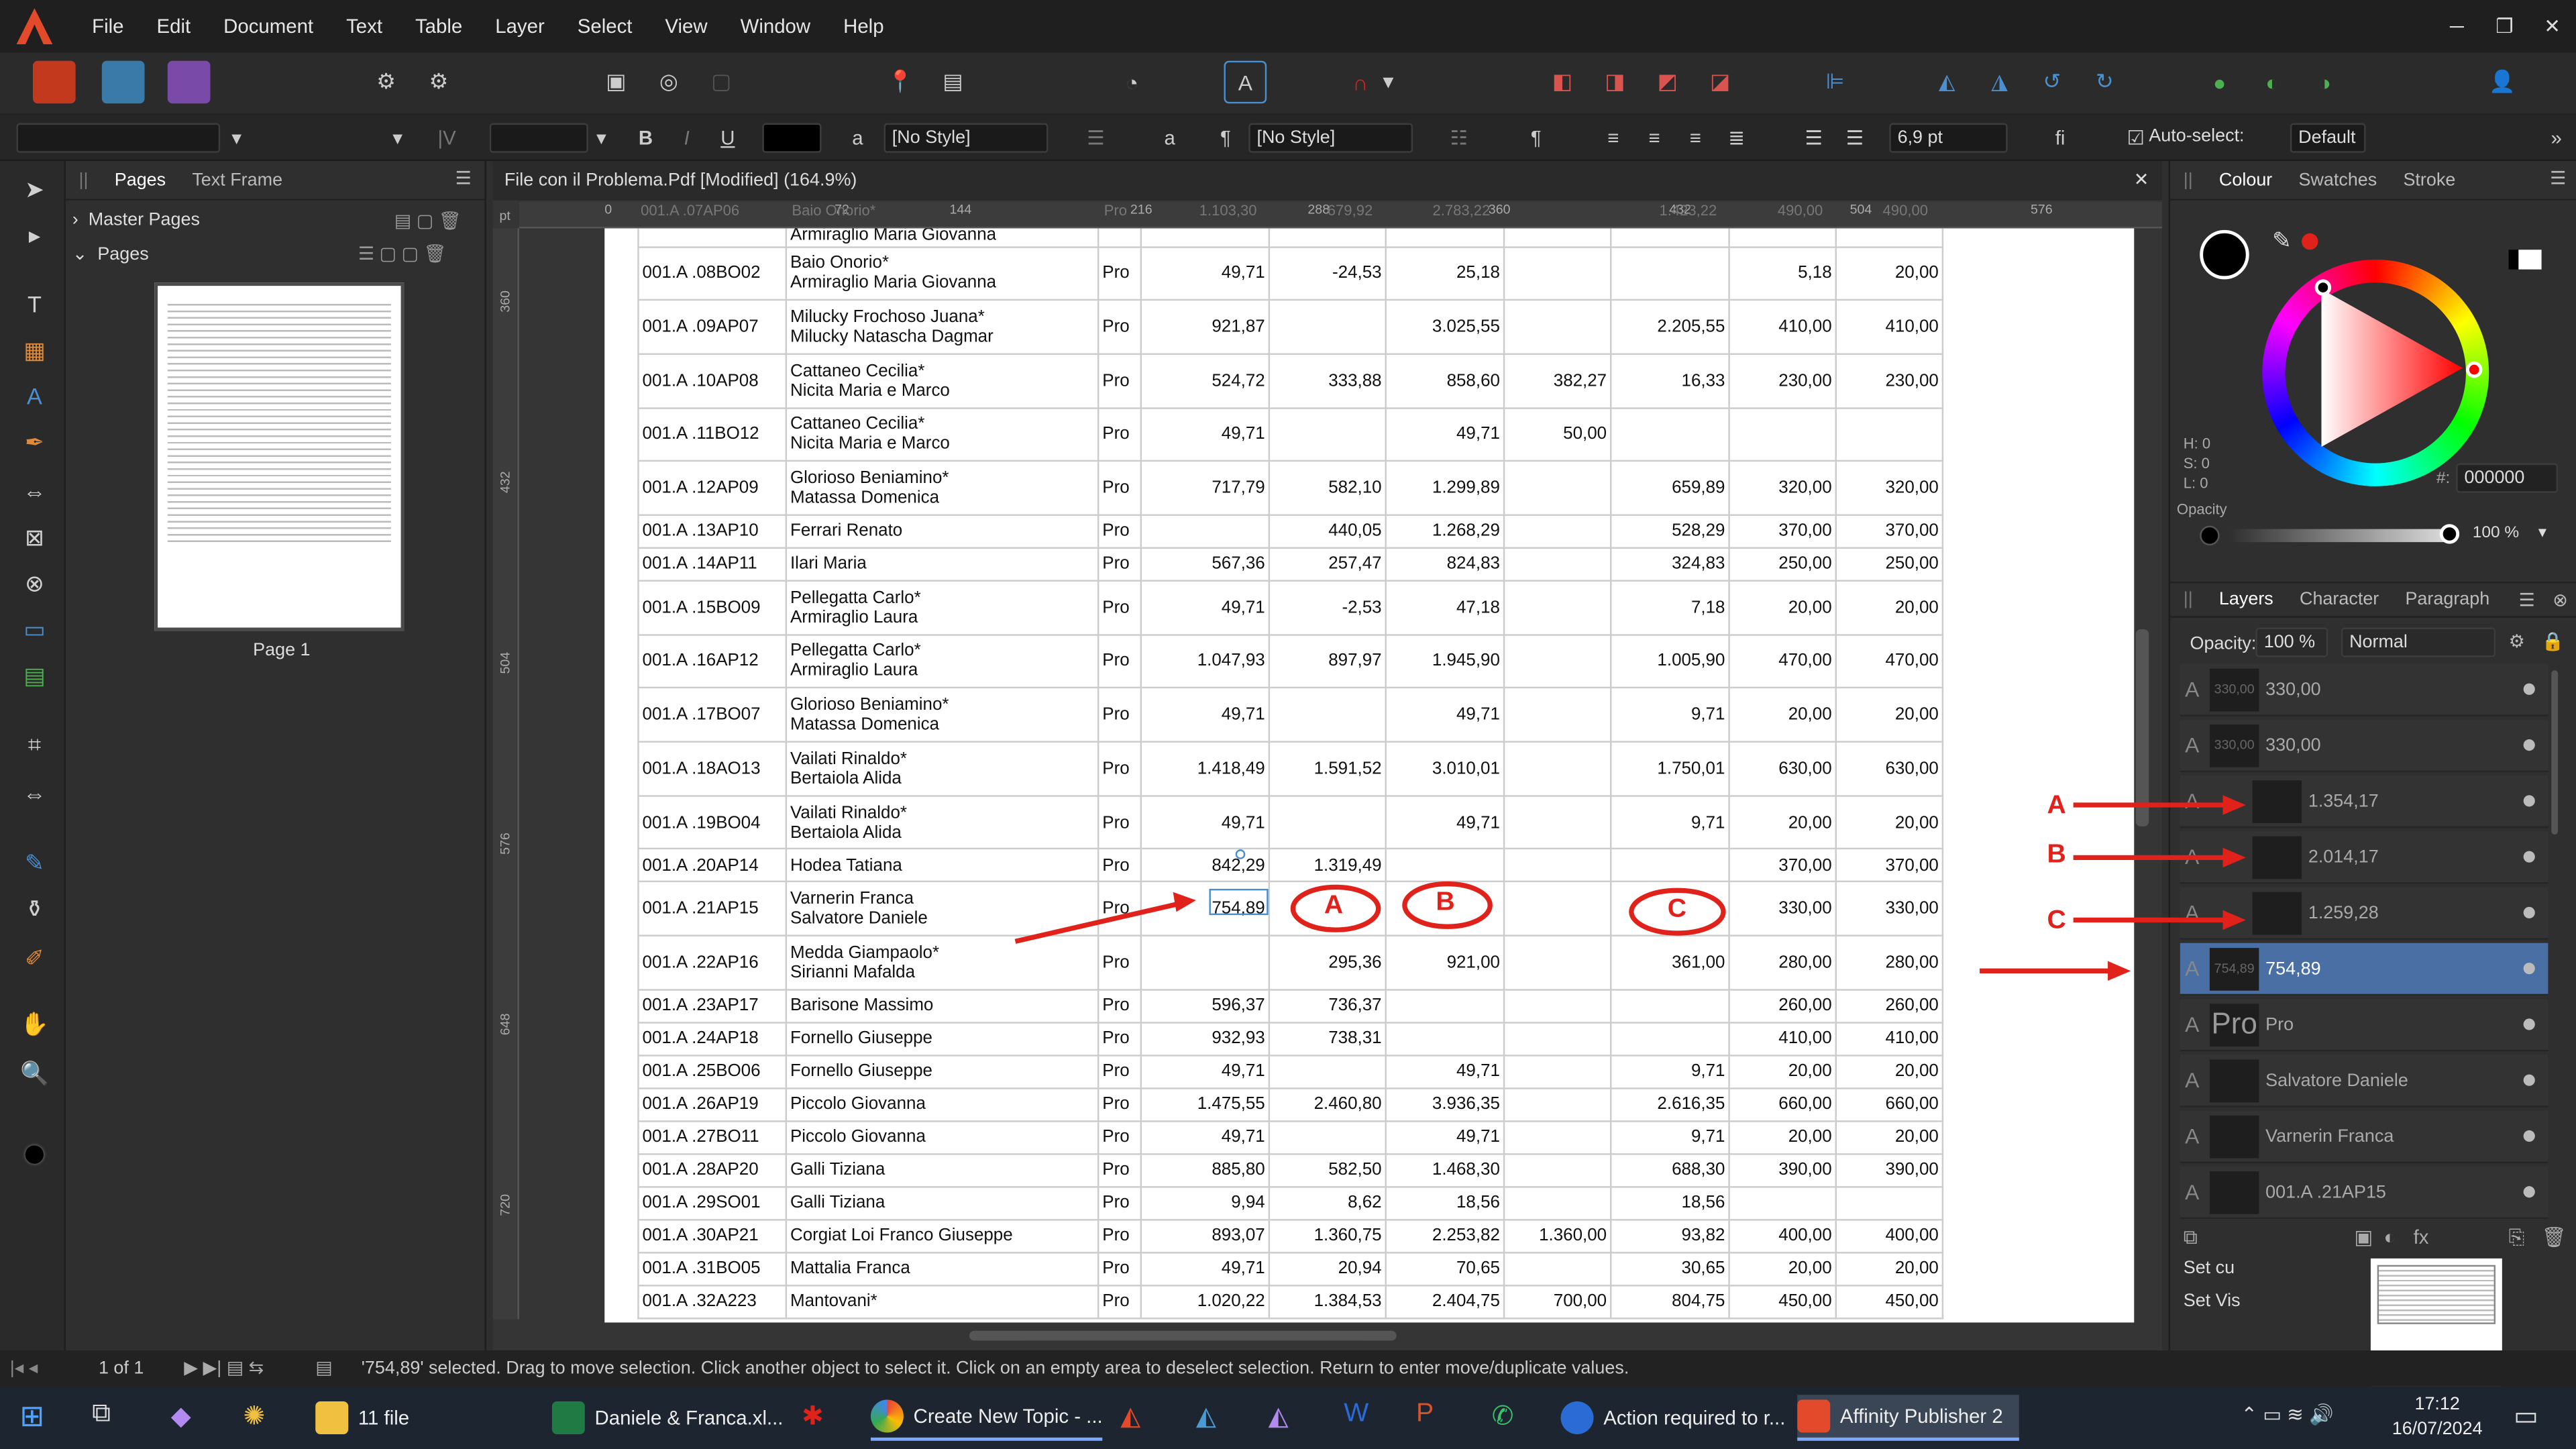 This screenshot has width=2576, height=1449. Describe the element at coordinates (2246, 599) in the screenshot. I see `tab-layers: Layers` at that location.